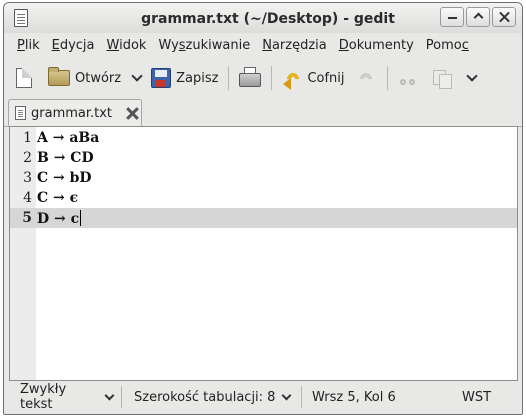 Image resolution: width=526 pixels, height=418 pixels. I want to click on maximize-button, so click(478, 17).